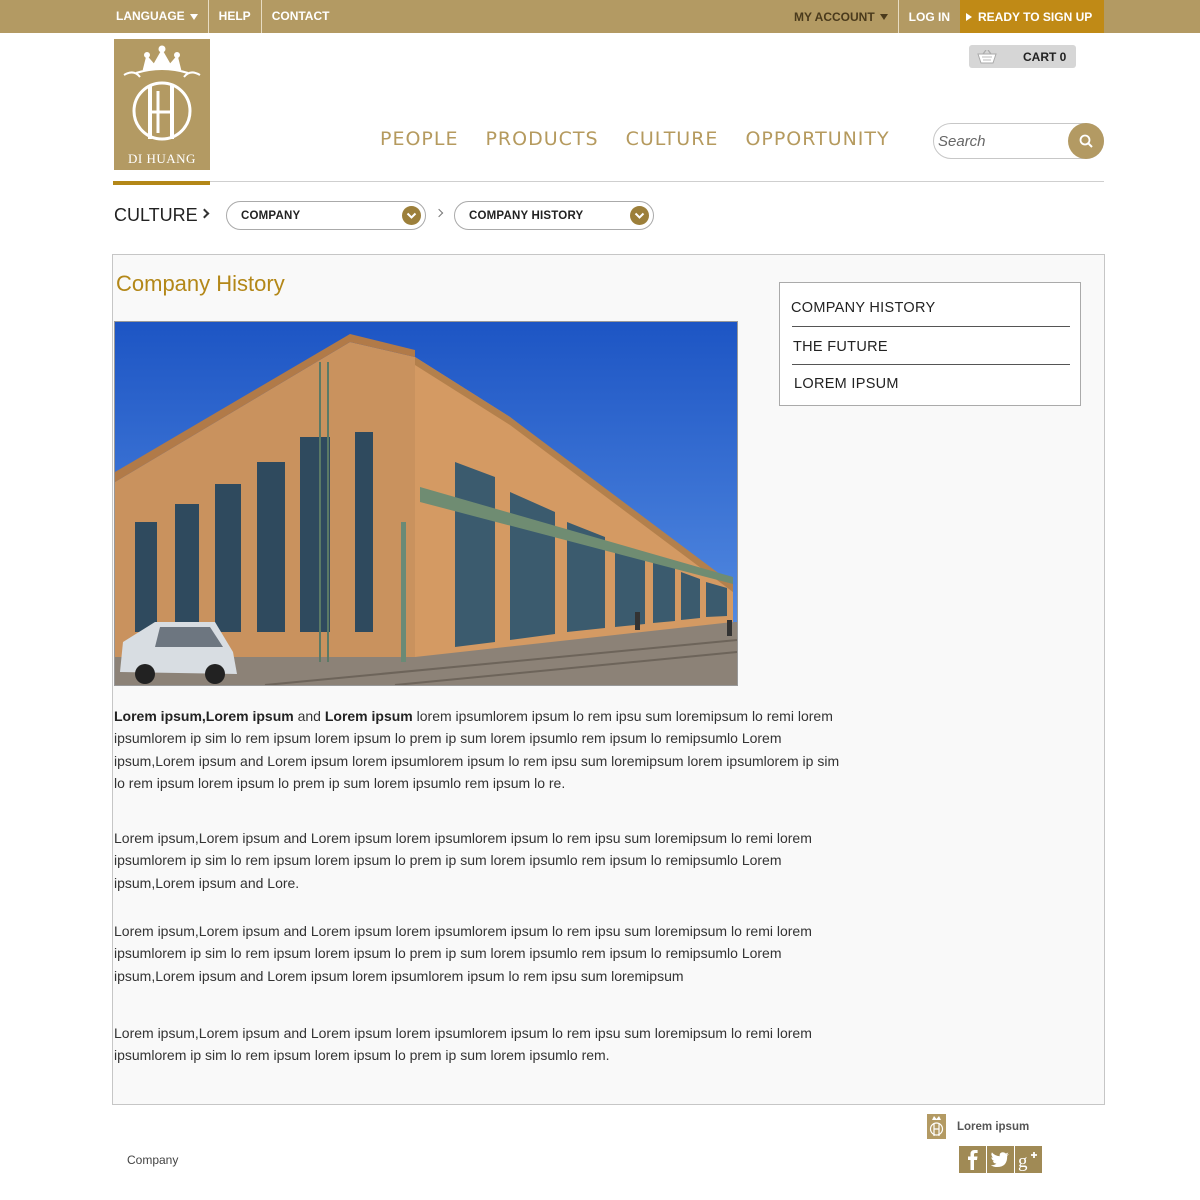 This screenshot has width=1200, height=1200. I want to click on company-select-label: COMPANY, so click(271, 216).